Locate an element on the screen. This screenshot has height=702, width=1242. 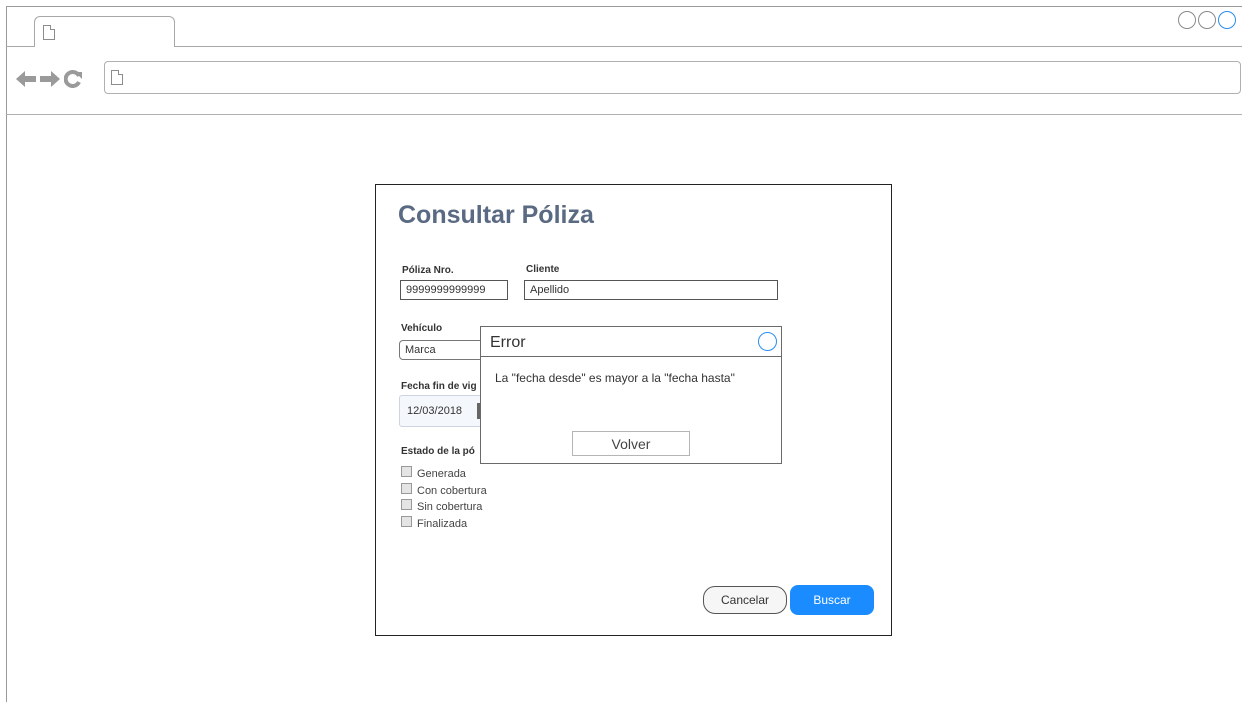
toolbar-divider is located at coordinates (624, 114).